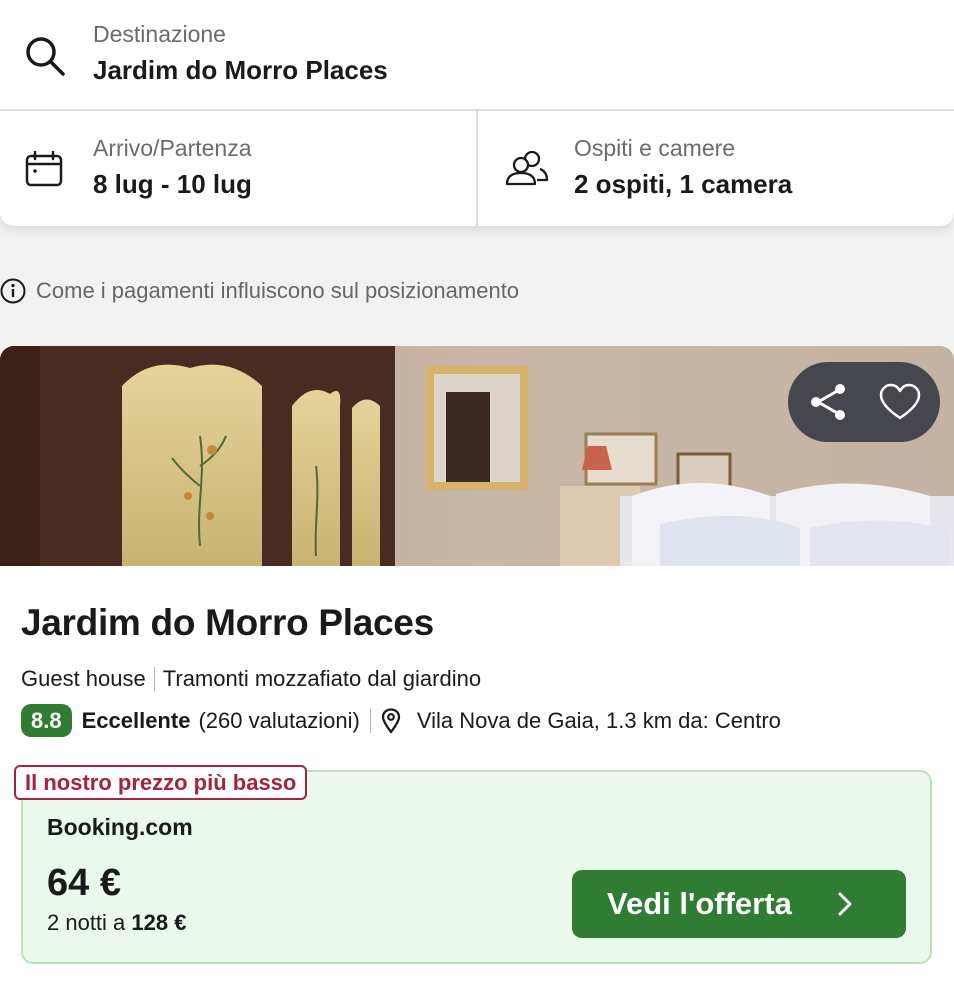 Image resolution: width=954 pixels, height=986 pixels. Describe the element at coordinates (172, 148) in the screenshot. I see `dates-label: Arrivo/Partenza` at that location.